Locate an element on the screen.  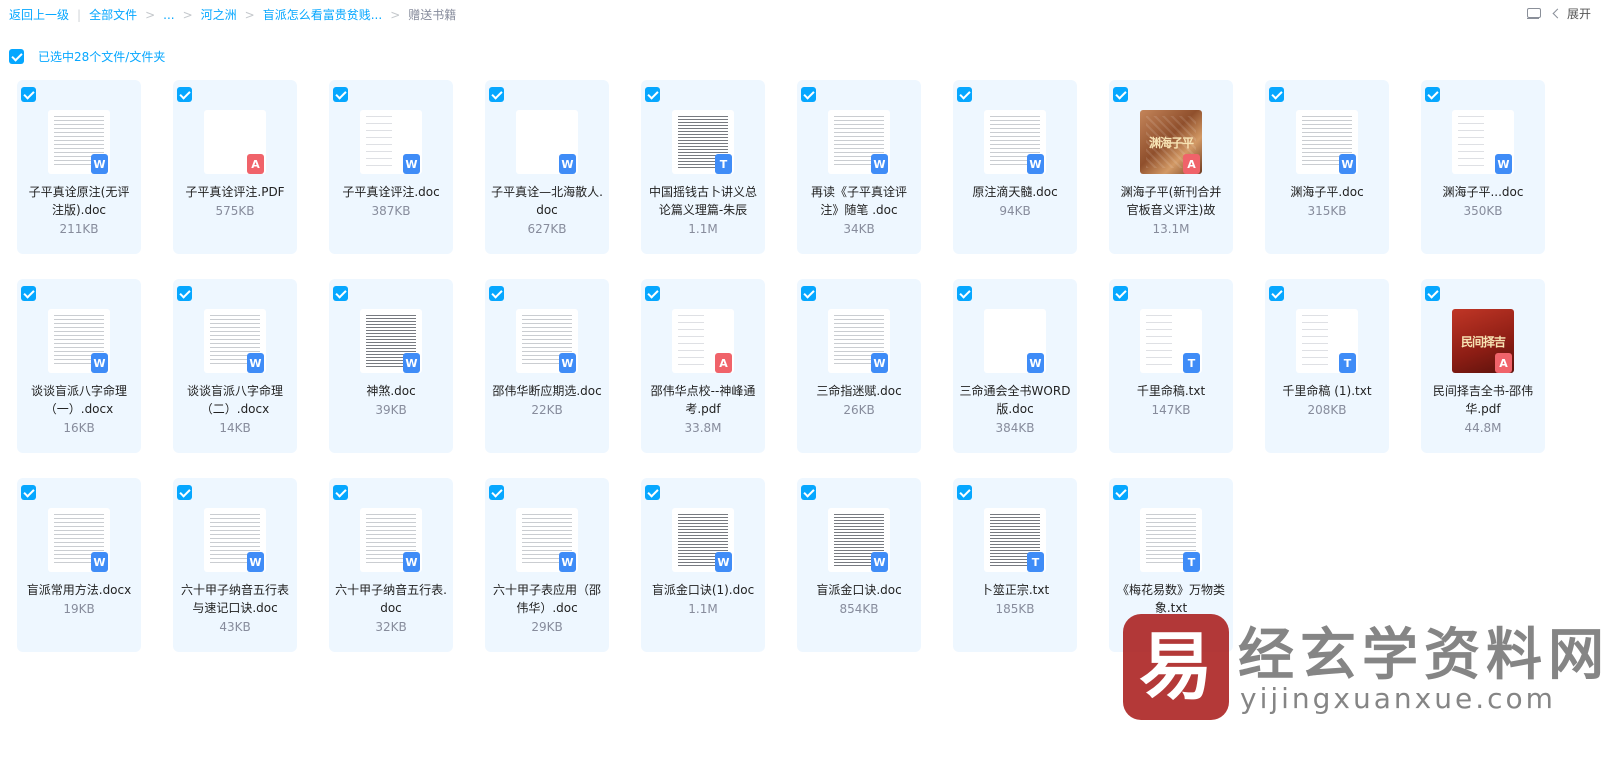
file-card: W 神煞.doc 39KB is located at coordinates (391, 366).